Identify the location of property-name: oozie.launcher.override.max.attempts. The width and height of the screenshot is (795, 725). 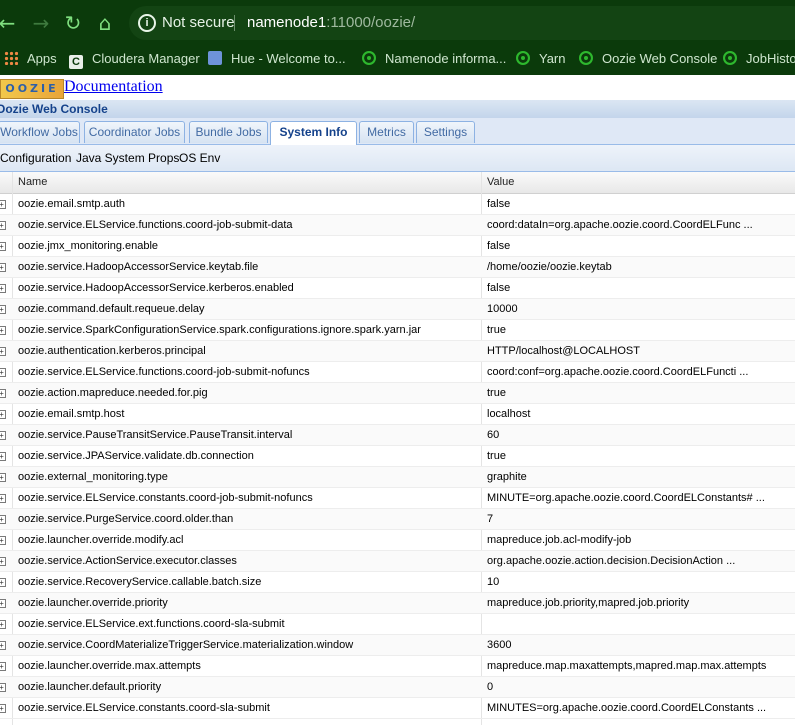
(109, 666).